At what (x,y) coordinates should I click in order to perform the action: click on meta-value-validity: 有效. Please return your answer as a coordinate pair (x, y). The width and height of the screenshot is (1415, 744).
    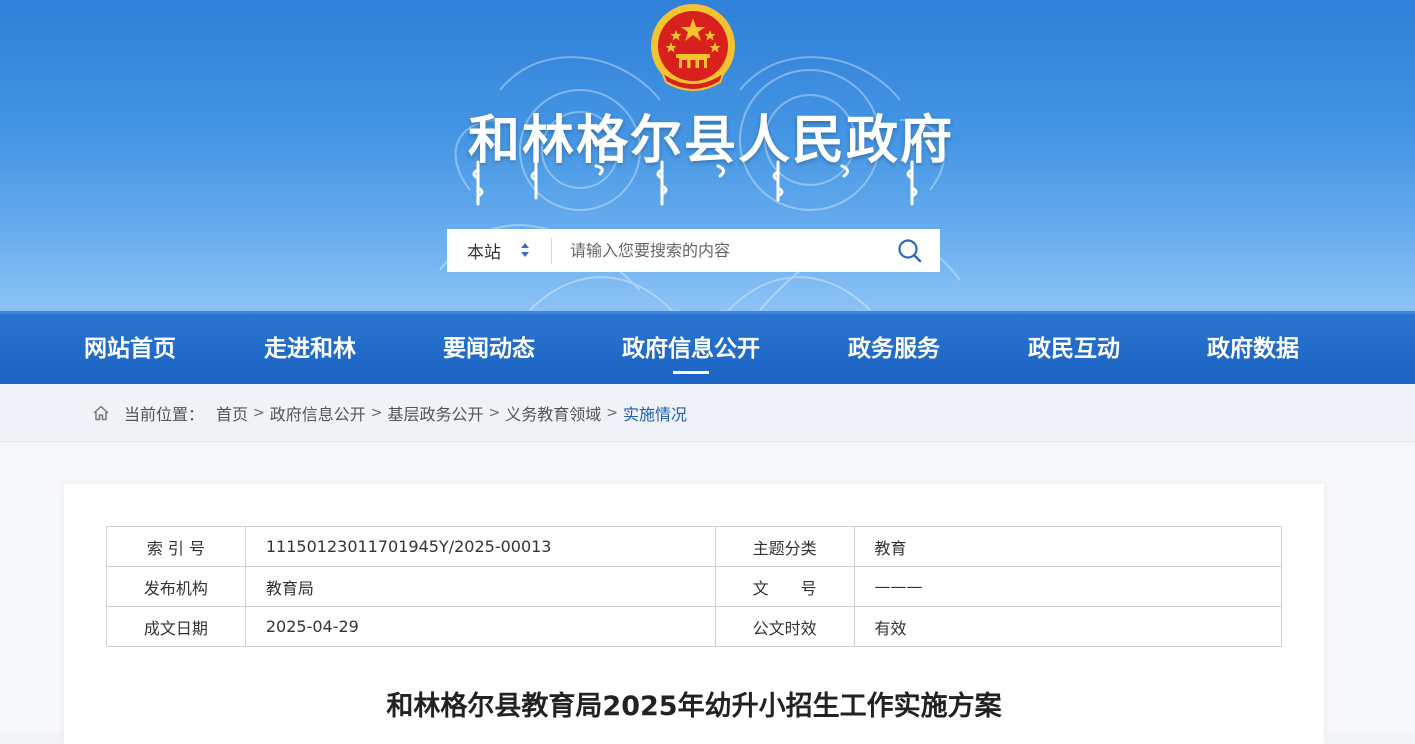
    Looking at the image, I should click on (1068, 626).